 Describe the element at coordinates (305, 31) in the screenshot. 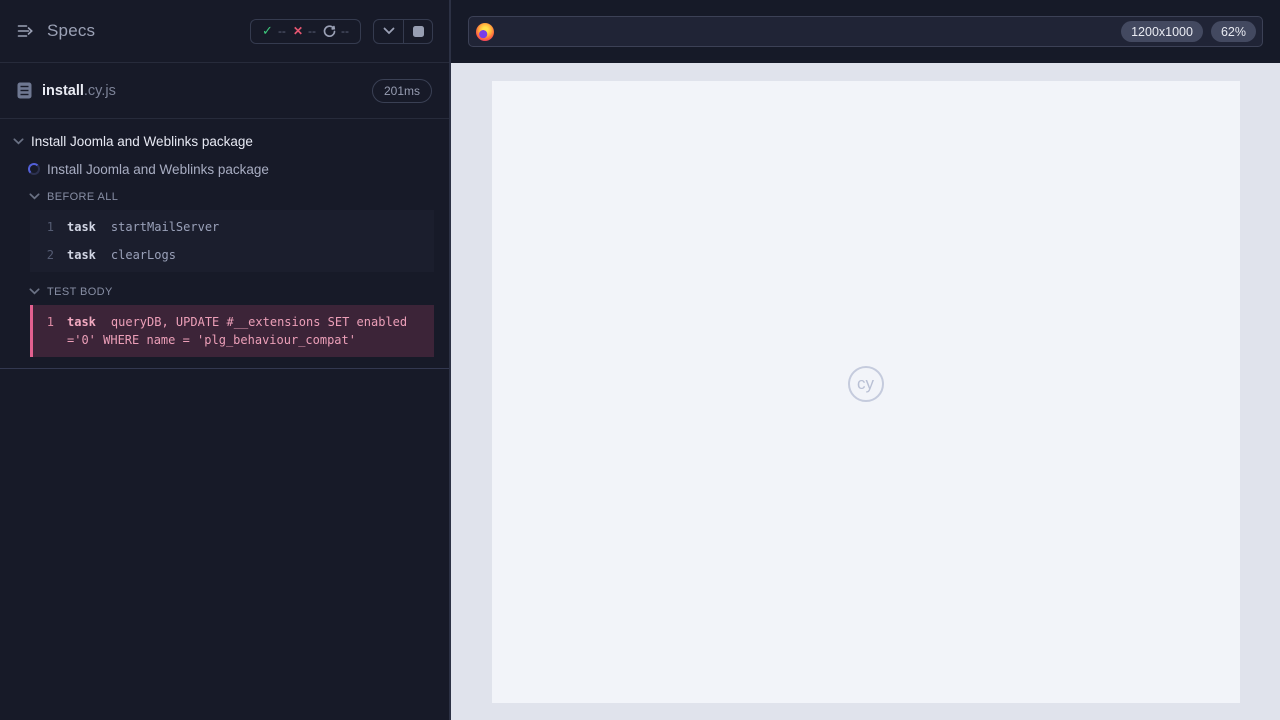

I see `test-stats: ✓ -- ✕ -- --` at that location.